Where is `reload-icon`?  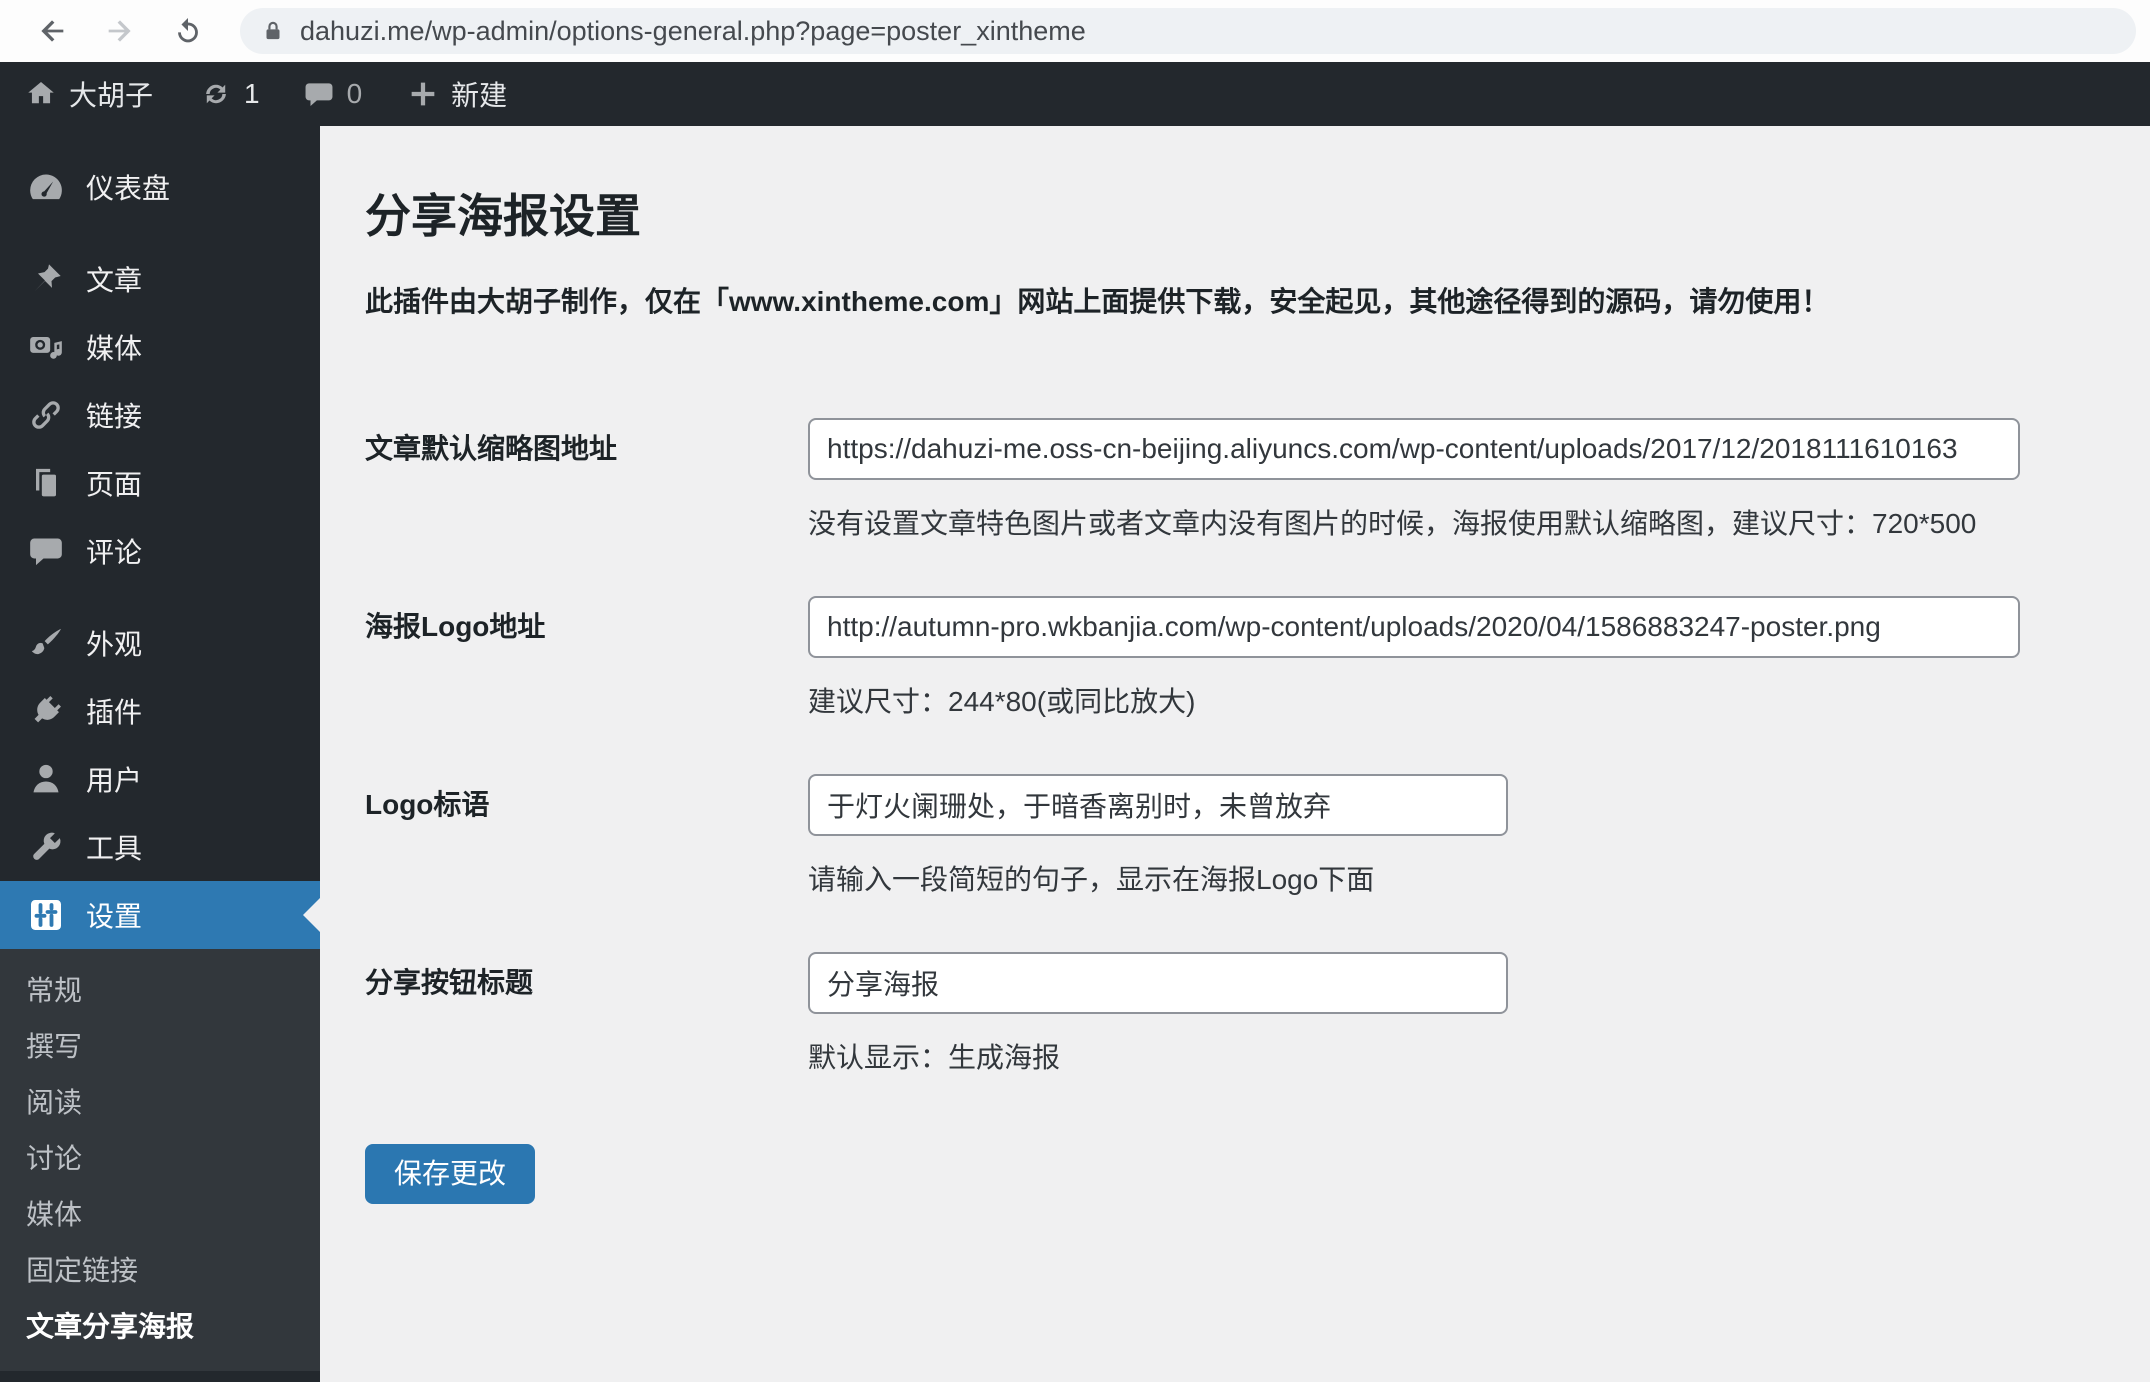
reload-icon is located at coordinates (188, 30).